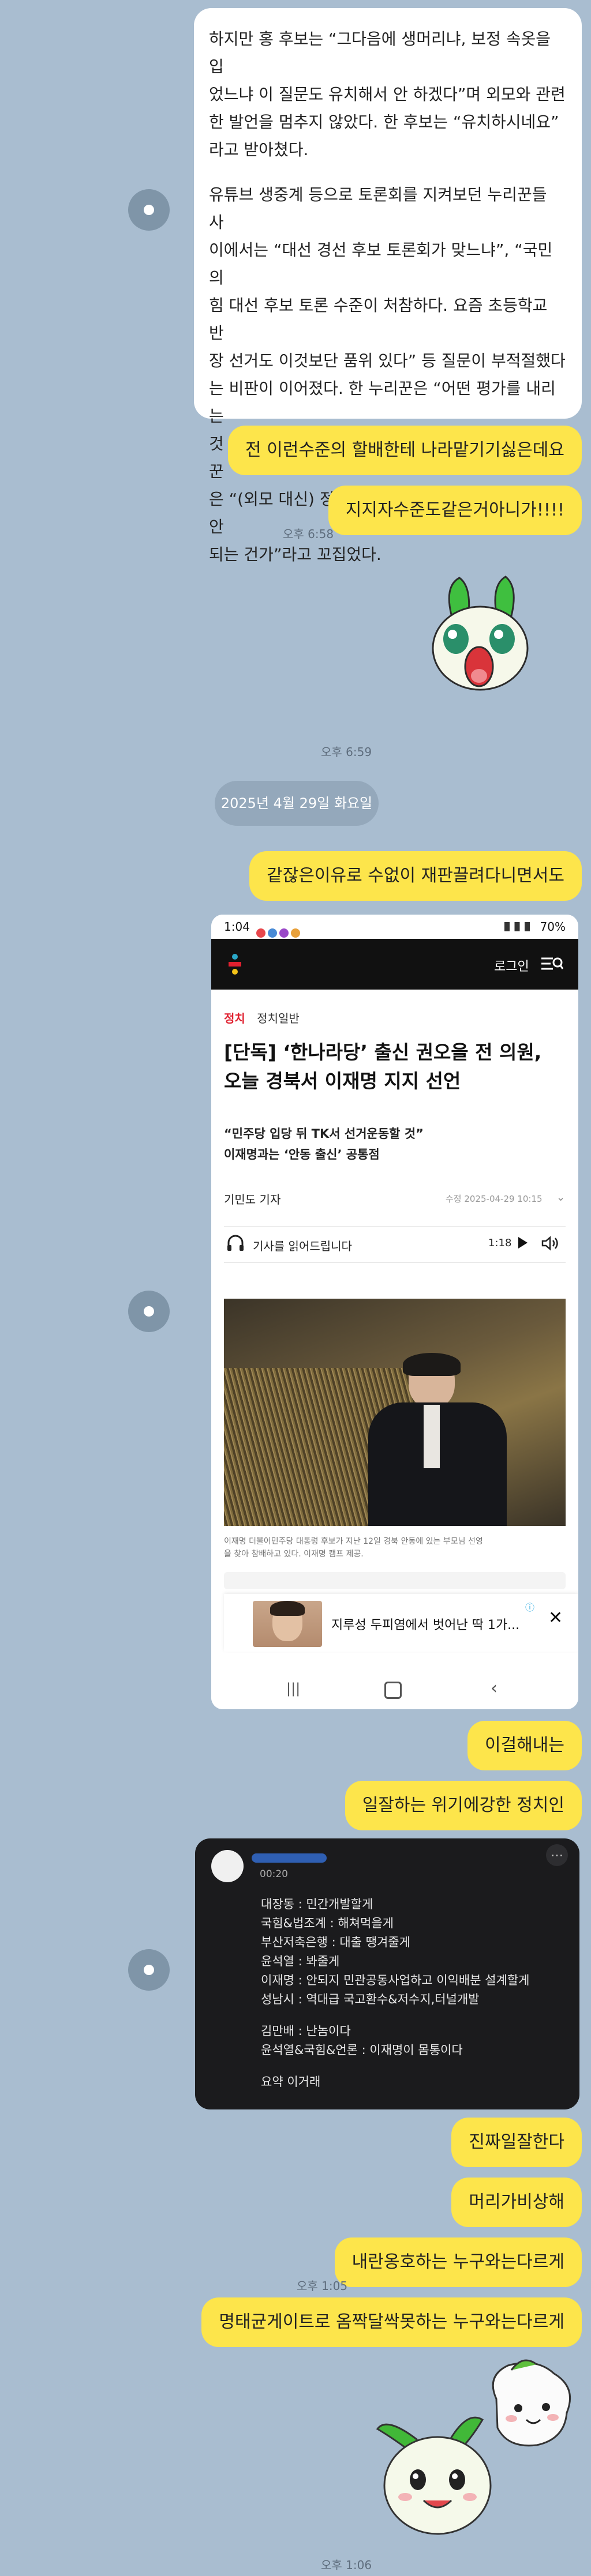  Describe the element at coordinates (516, 2202) in the screenshot. I see `outgoing-message: 머리가비상해` at that location.